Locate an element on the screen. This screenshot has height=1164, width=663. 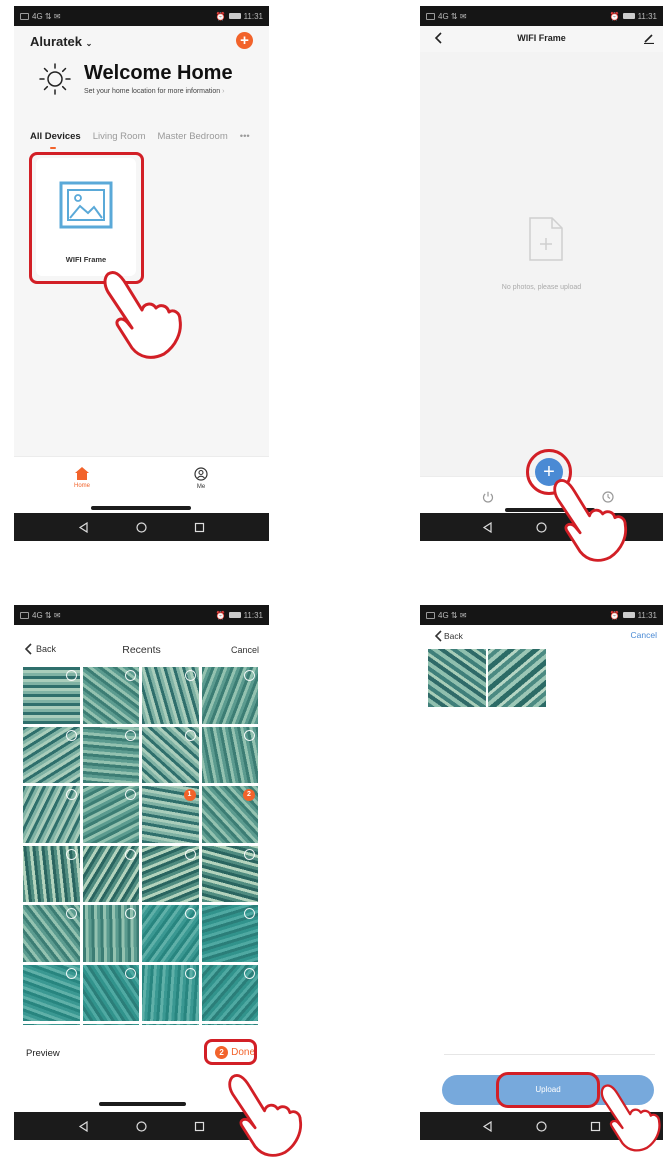
chevron-down-icon: ⌄ is located at coordinates (89, 43).